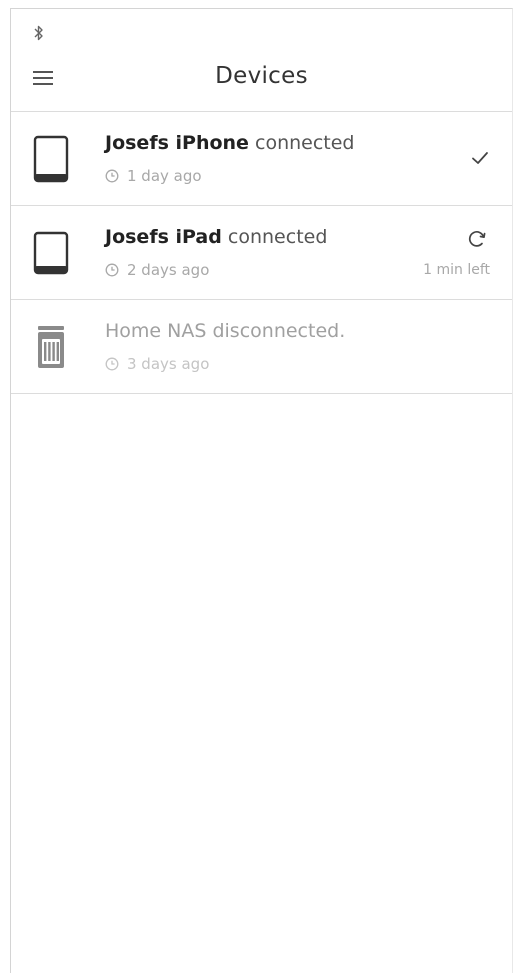 Image resolution: width=514 pixels, height=973 pixels. What do you see at coordinates (477, 239) in the screenshot?
I see `sync-icon` at bounding box center [477, 239].